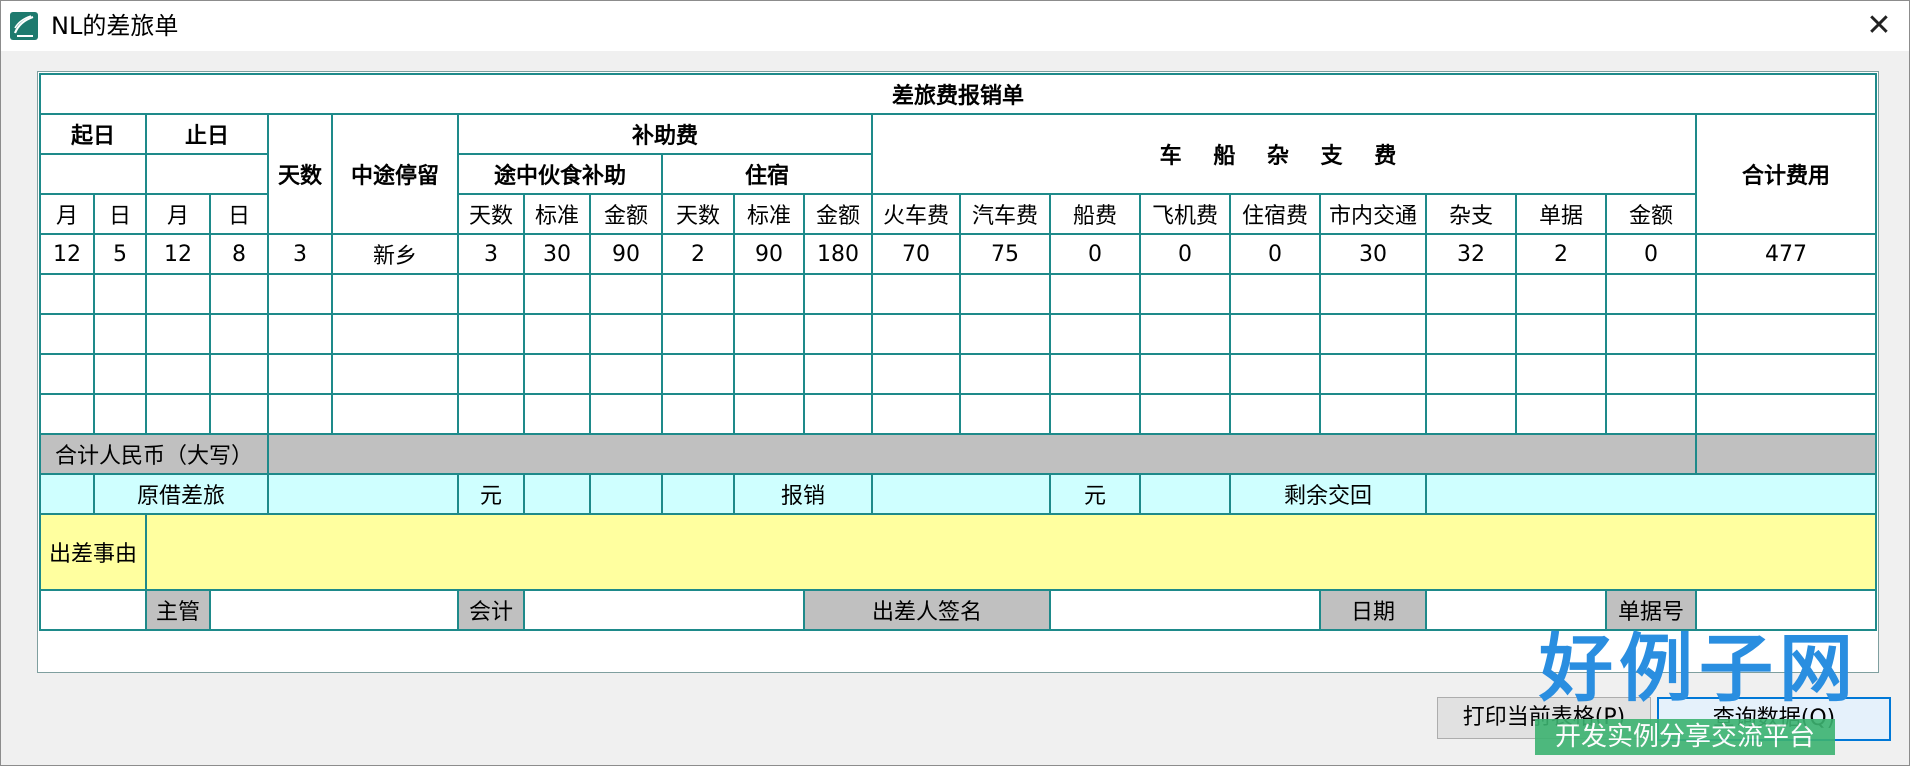  What do you see at coordinates (300, 254) in the screenshot?
I see `cell-days: 3` at bounding box center [300, 254].